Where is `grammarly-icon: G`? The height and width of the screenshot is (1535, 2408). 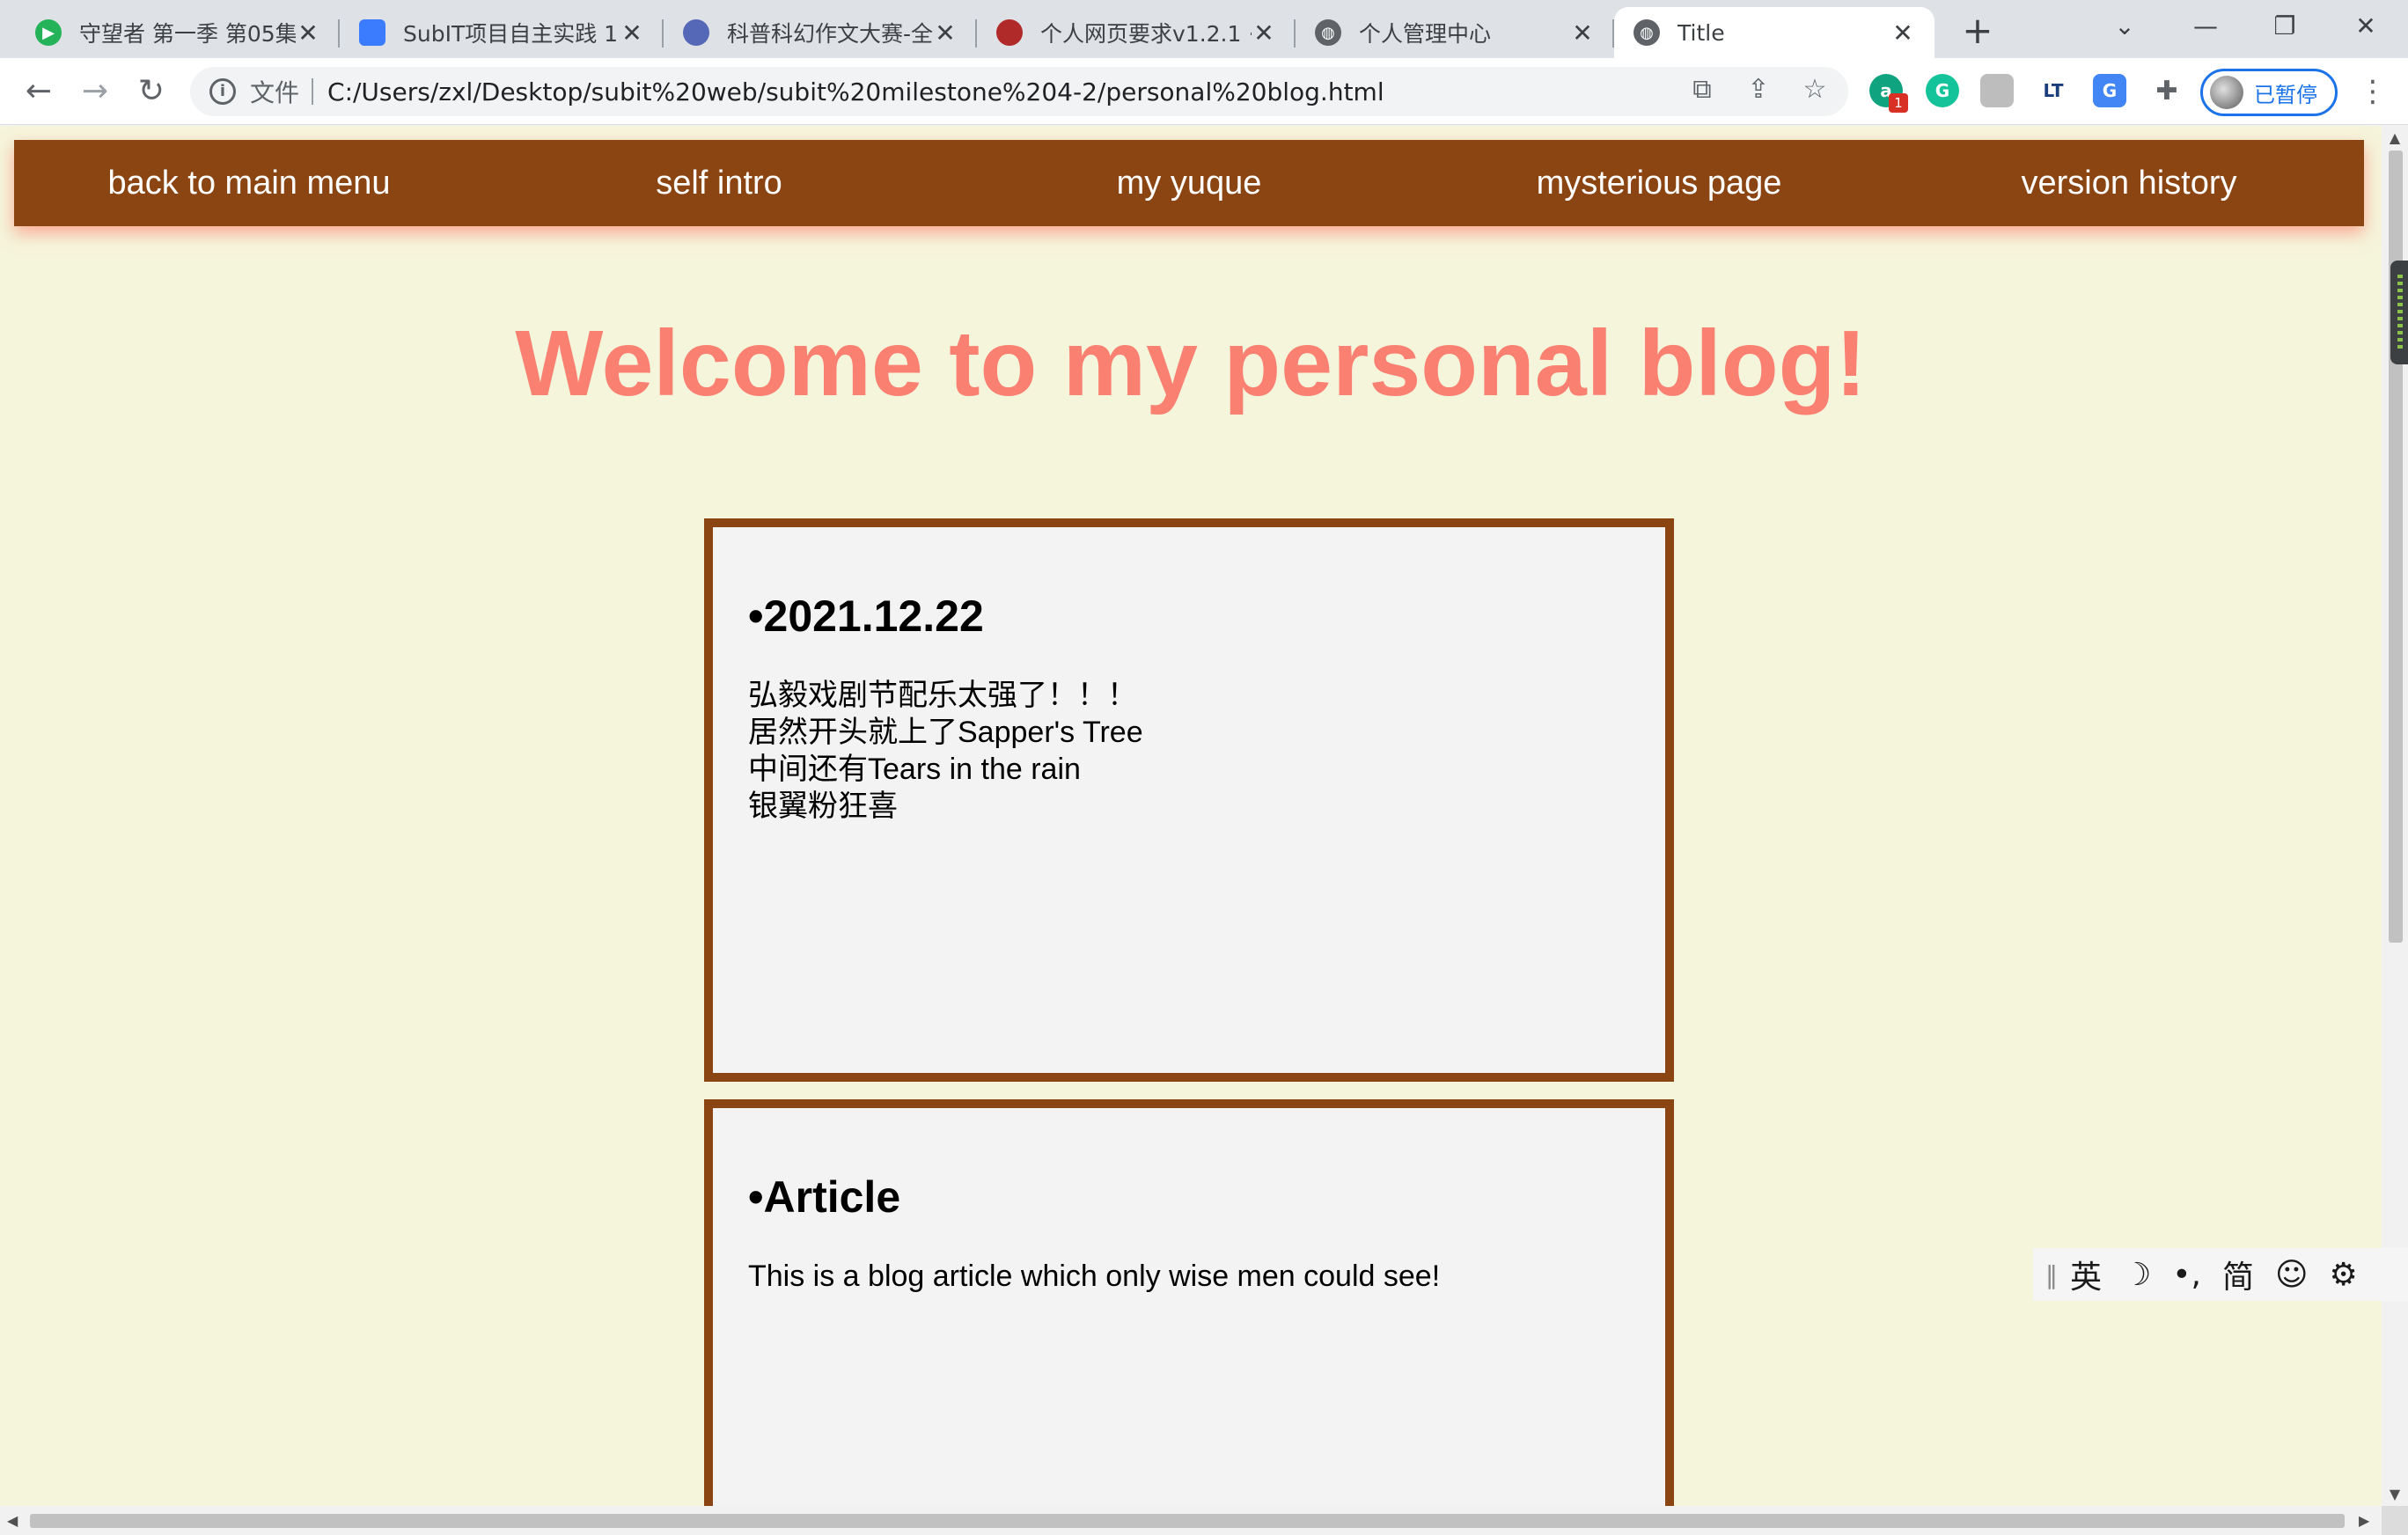 grammarly-icon: G is located at coordinates (1942, 90).